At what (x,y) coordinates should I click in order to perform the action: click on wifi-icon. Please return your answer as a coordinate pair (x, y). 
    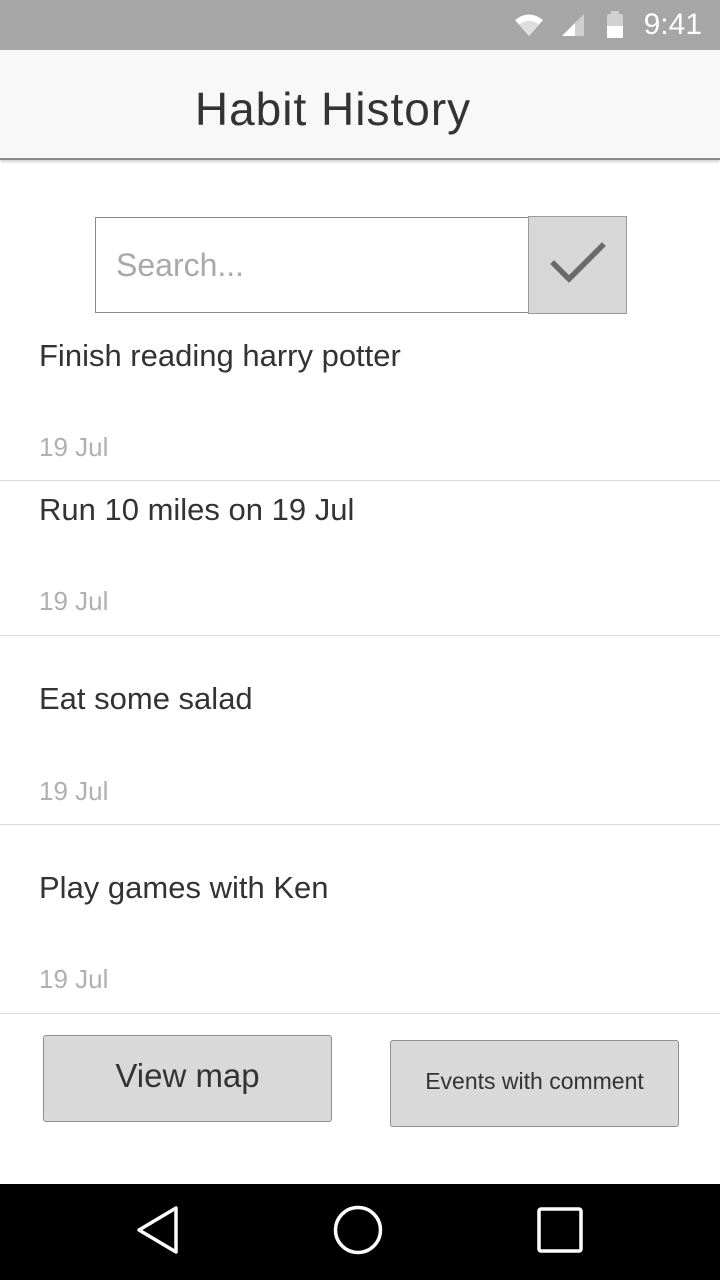
    Looking at the image, I should click on (529, 25).